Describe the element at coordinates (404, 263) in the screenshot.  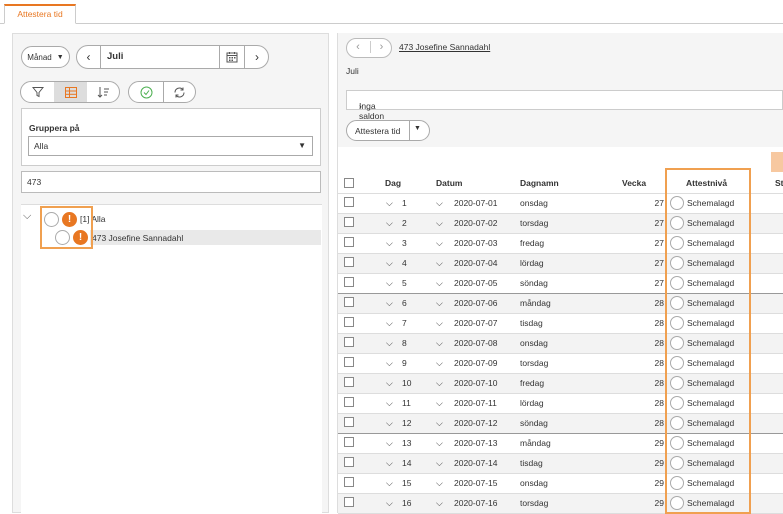
I see `cell-dag: 4` at that location.